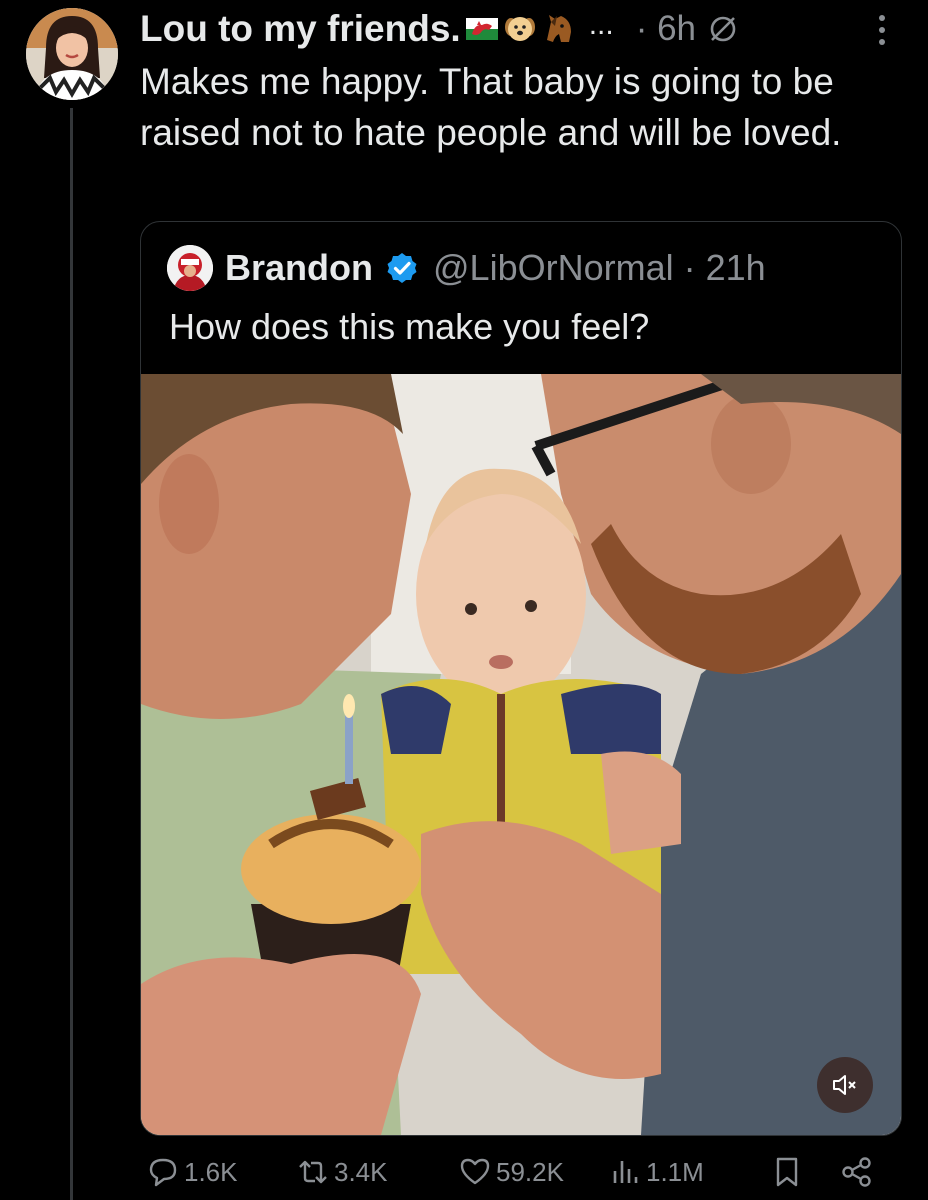 Image resolution: width=928 pixels, height=1200 pixels. Describe the element at coordinates (599, 268) in the screenshot. I see `quoted-handle-time: @LibOrNormal · 21h` at that location.